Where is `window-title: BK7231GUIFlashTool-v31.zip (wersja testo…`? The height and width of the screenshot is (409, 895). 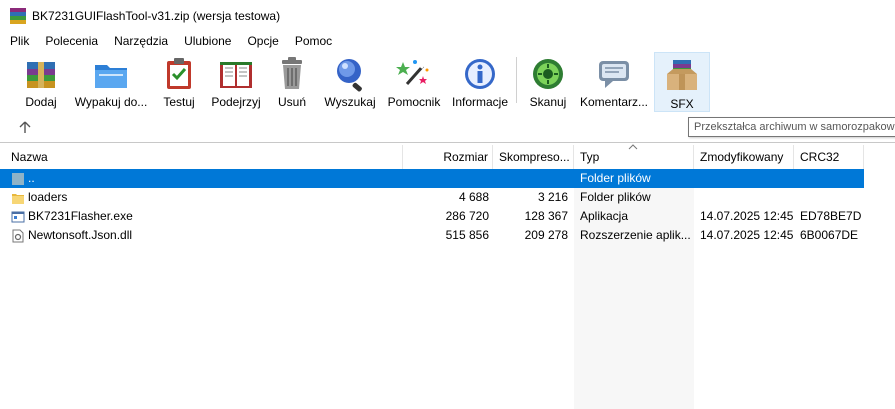
window-title: BK7231GUIFlashTool-v31.zip (wersja testo… is located at coordinates (156, 16).